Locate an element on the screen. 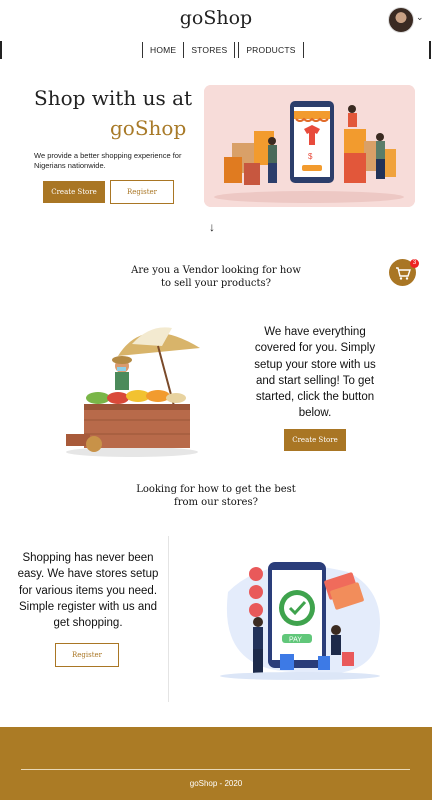  avatar is located at coordinates (401, 20).